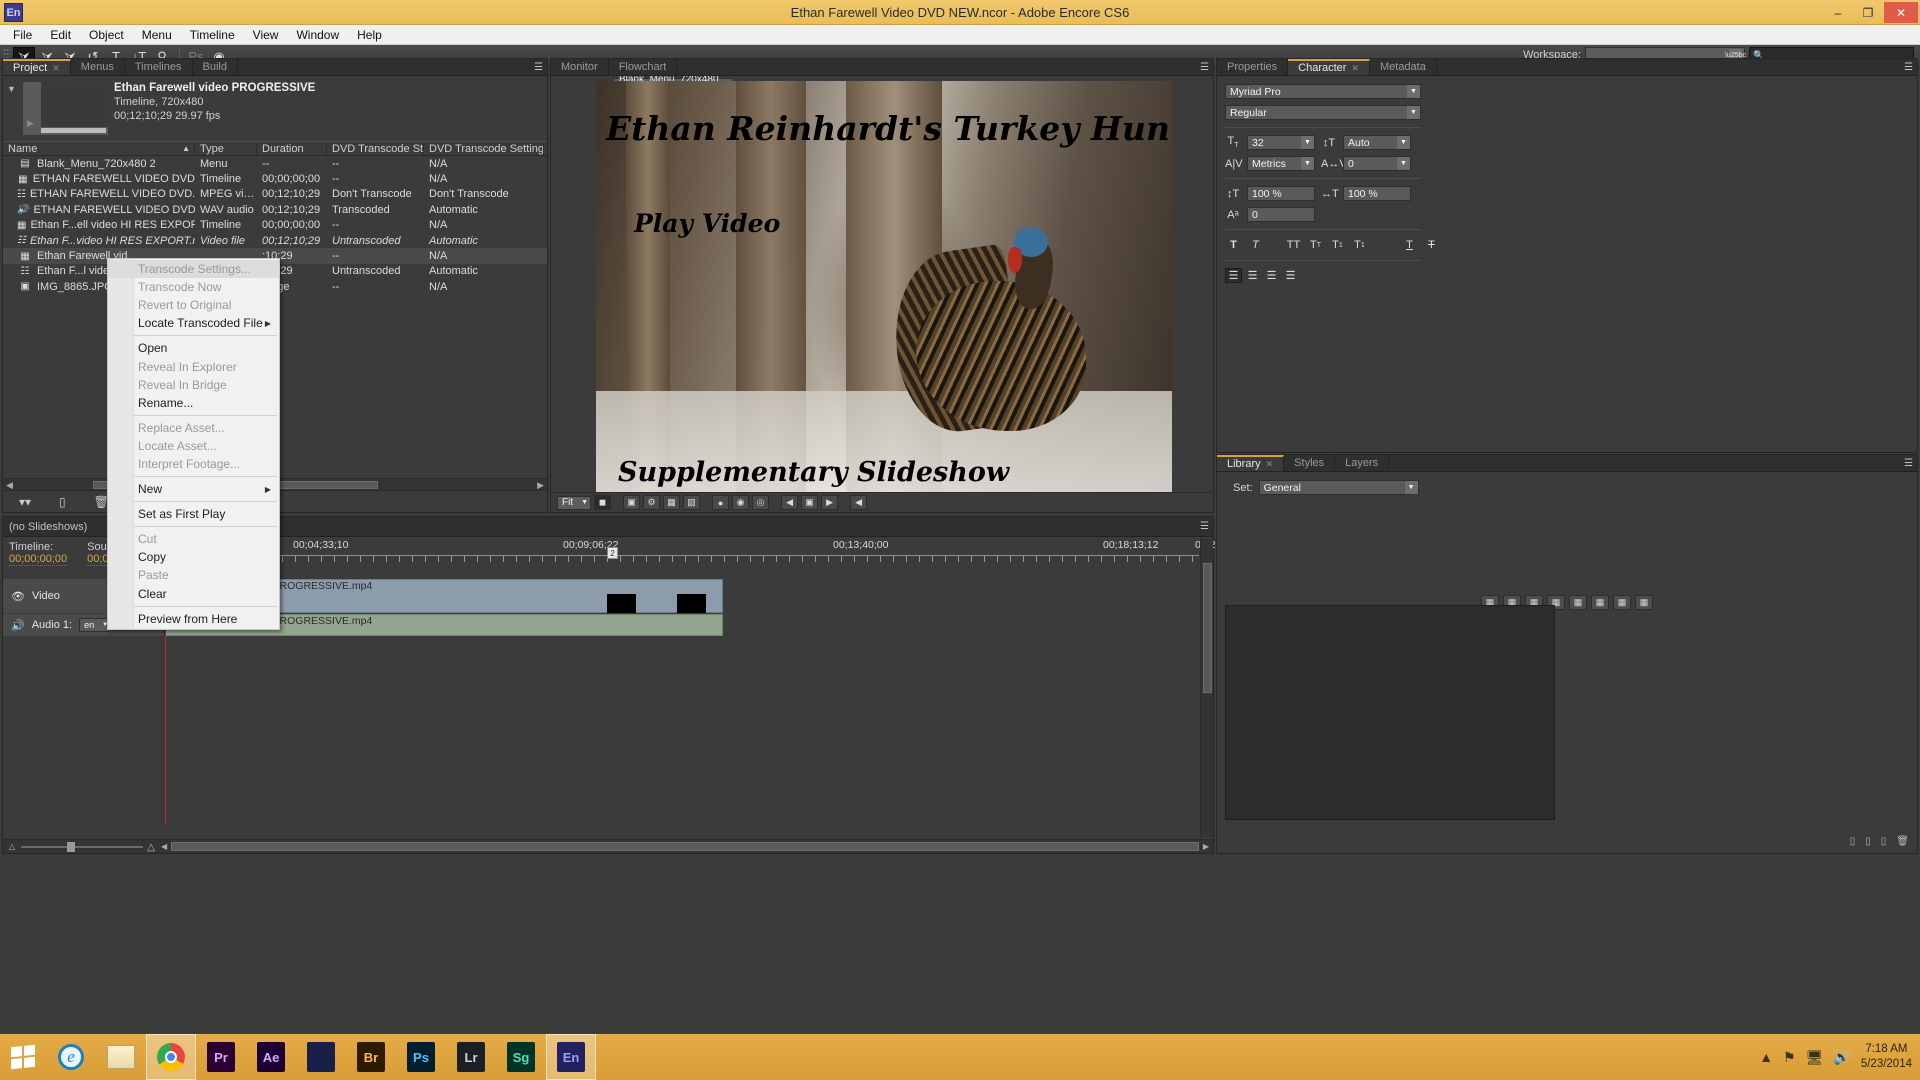 This screenshot has height=1080, width=1920. Describe the element at coordinates (159, 67) in the screenshot. I see `tab-timelines: Timelines` at that location.